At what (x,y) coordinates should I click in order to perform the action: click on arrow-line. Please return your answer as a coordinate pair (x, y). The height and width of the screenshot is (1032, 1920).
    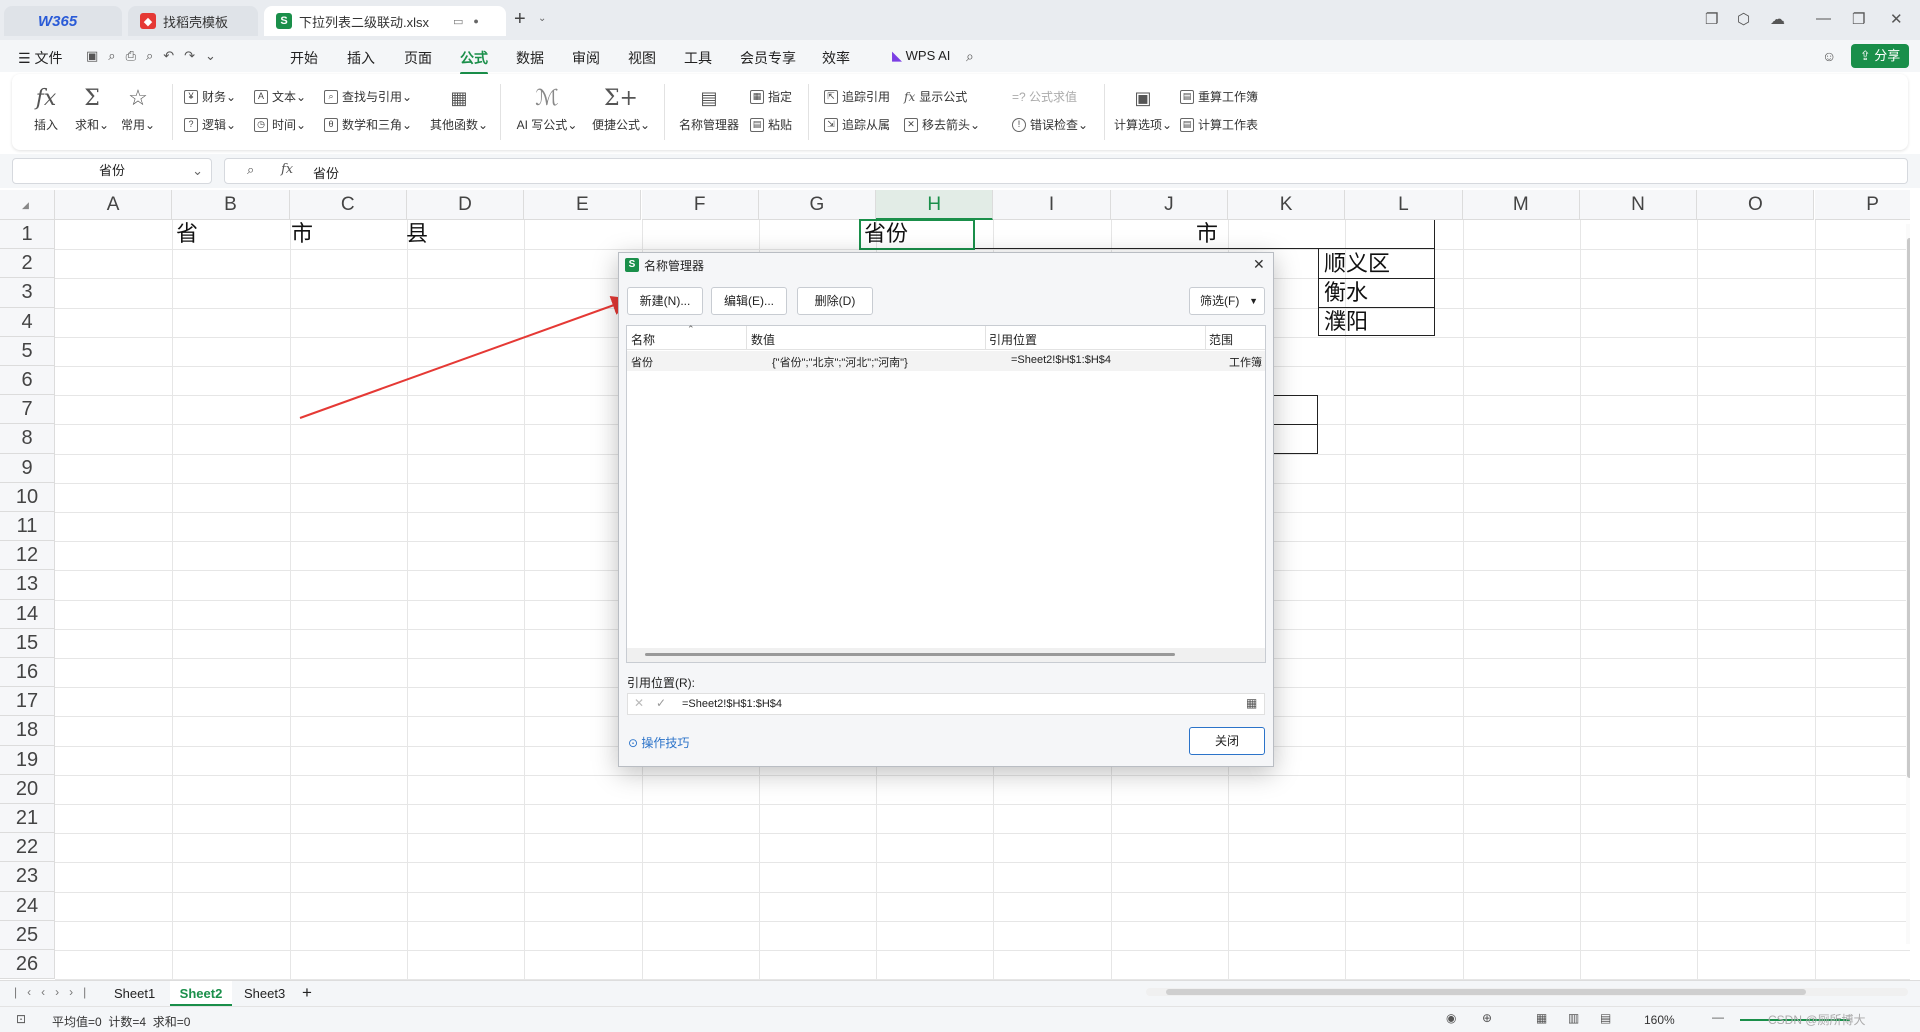
    Looking at the image, I should click on (465, 357).